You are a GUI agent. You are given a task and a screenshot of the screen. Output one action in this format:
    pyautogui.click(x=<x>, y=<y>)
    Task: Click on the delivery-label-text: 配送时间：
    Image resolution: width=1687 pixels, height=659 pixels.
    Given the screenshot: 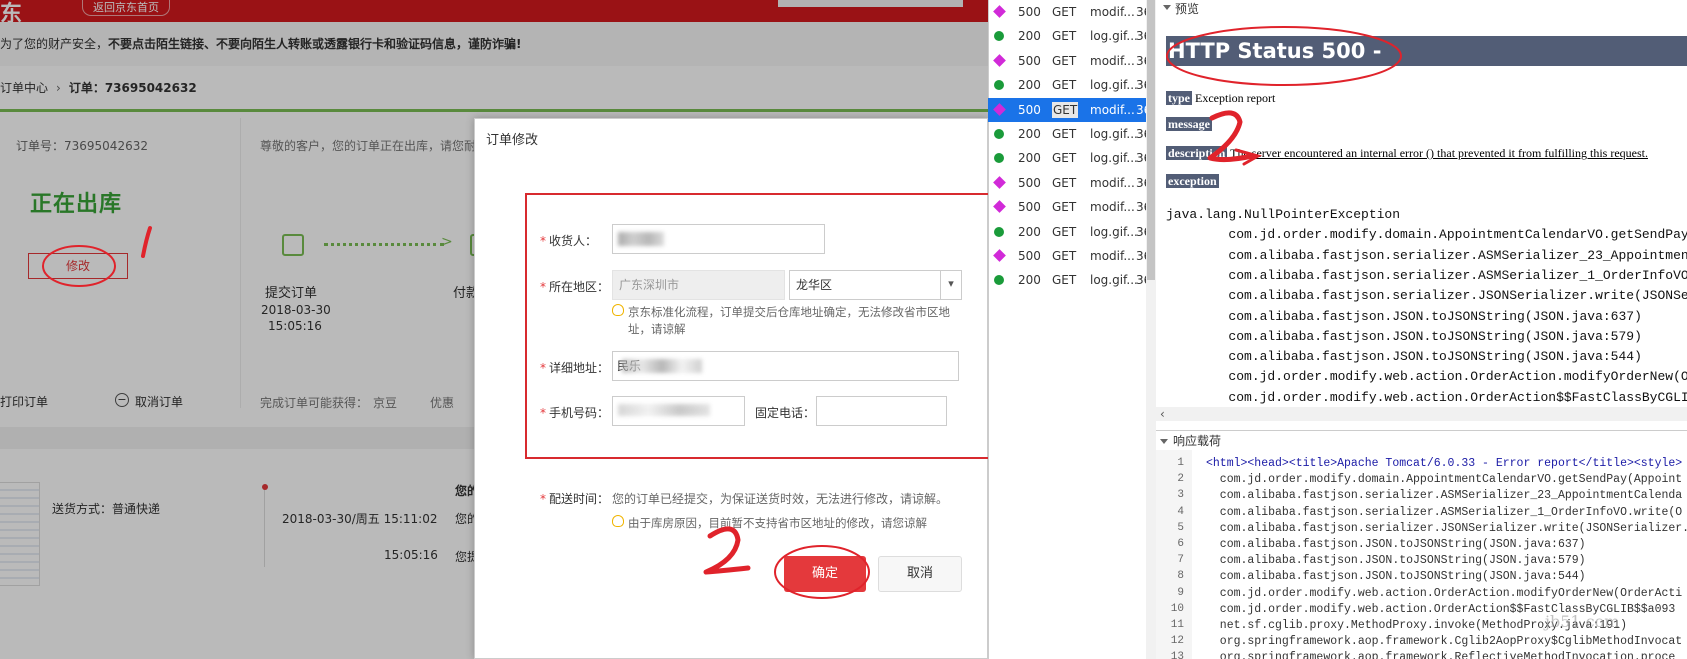 What is the action you would take?
    pyautogui.click(x=579, y=499)
    